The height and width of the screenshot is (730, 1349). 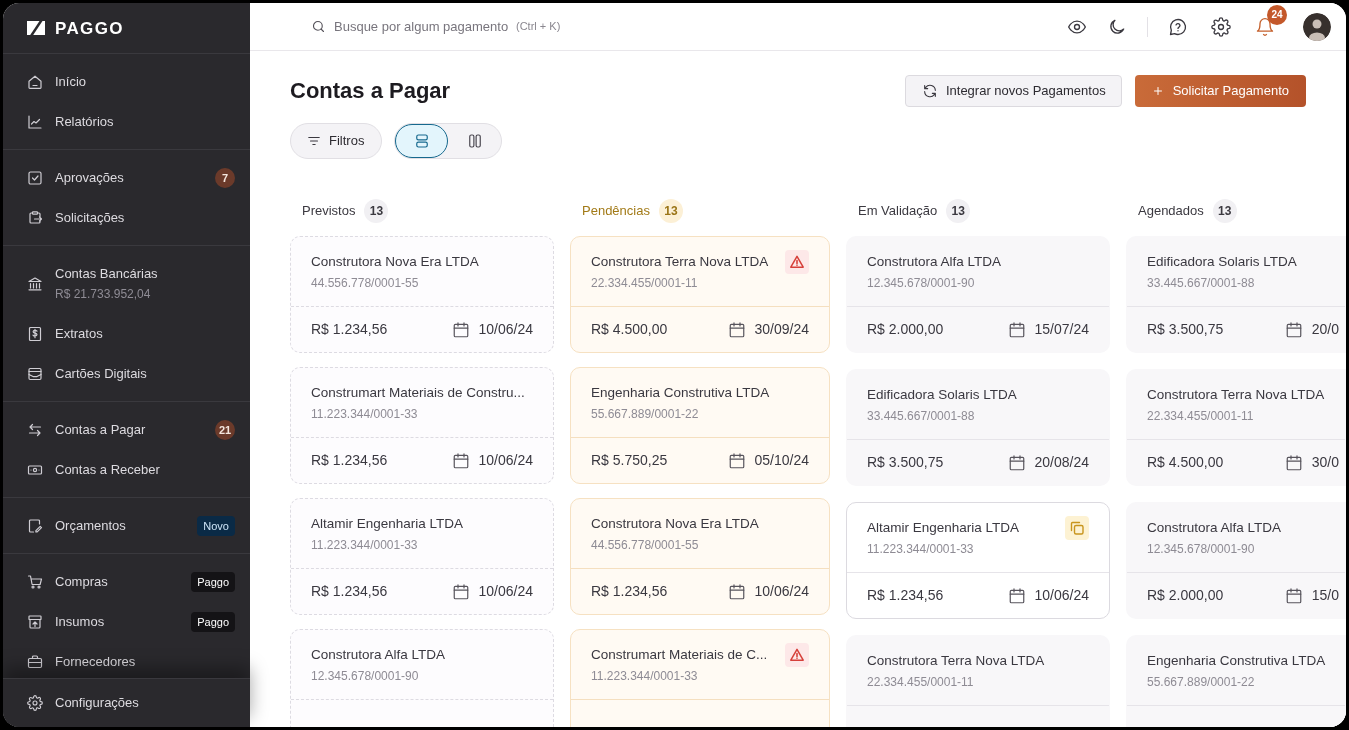 What do you see at coordinates (35, 430) in the screenshot?
I see `arrows-icon` at bounding box center [35, 430].